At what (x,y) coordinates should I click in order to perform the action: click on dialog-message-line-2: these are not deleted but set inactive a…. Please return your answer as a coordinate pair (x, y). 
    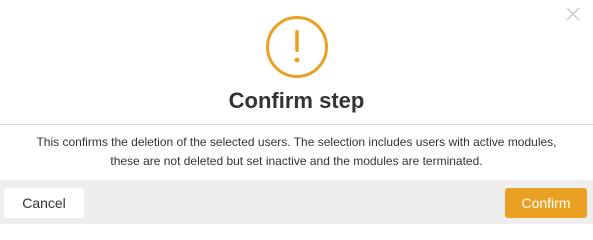
    Looking at the image, I should click on (296, 161).